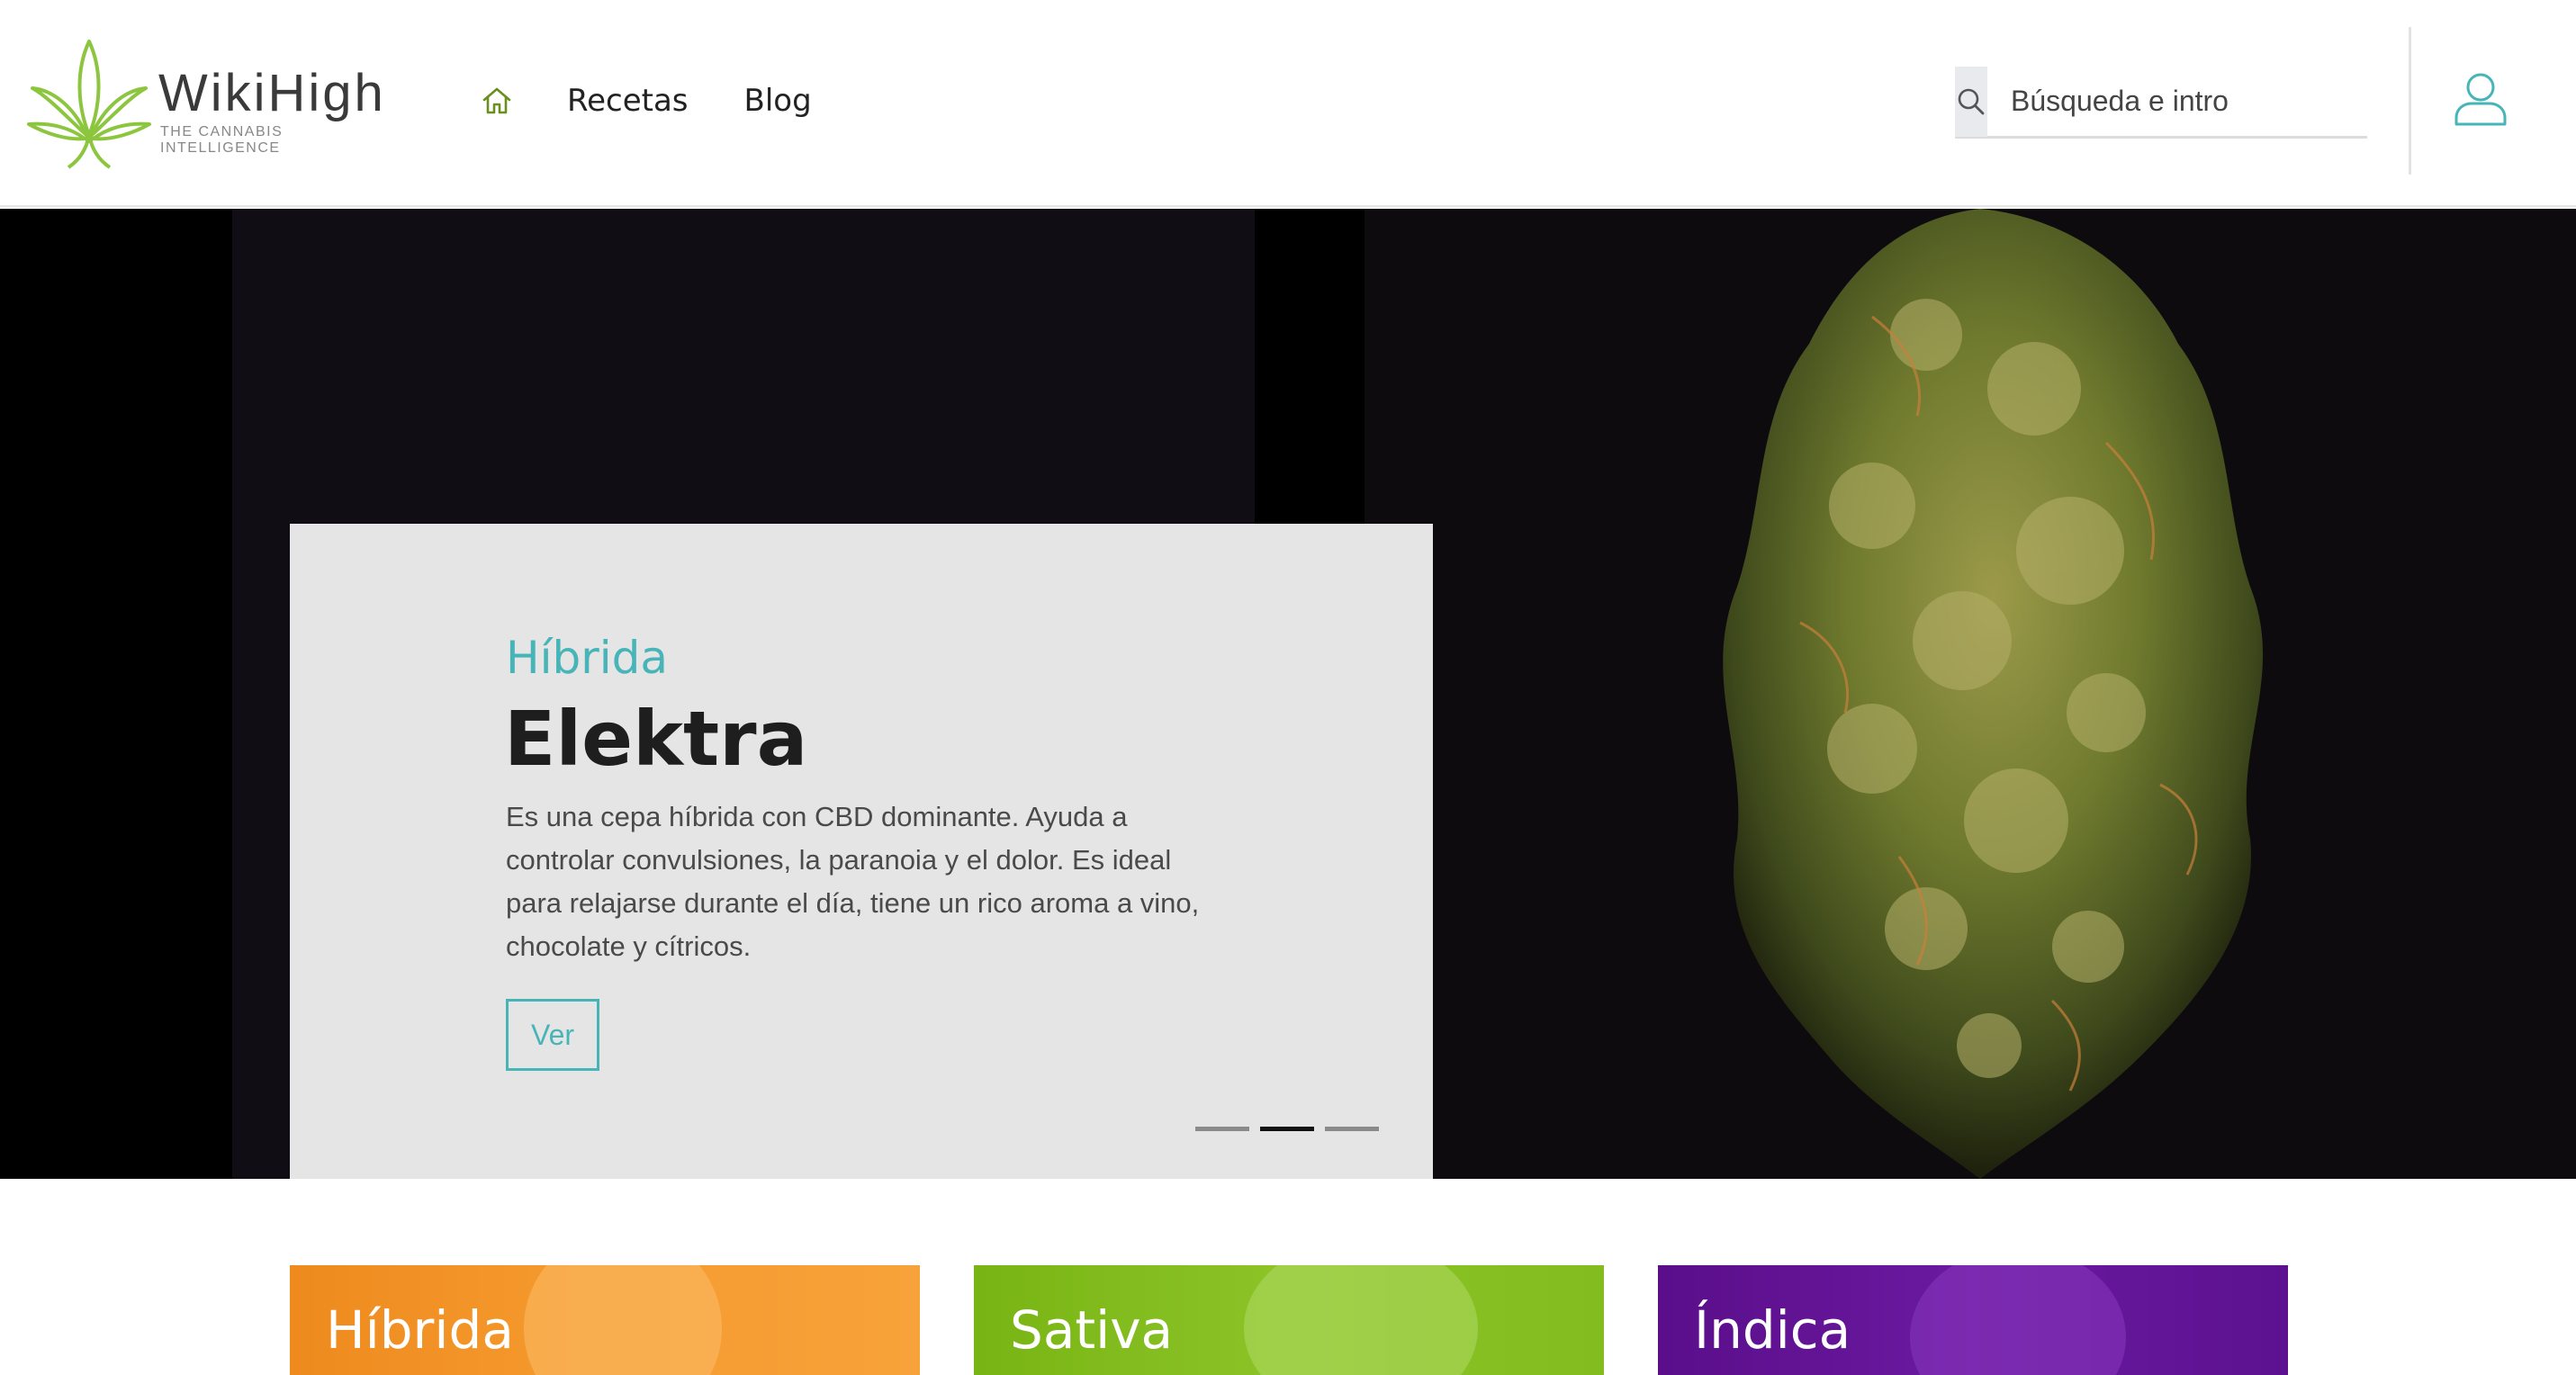 This screenshot has width=2576, height=1375. What do you see at coordinates (2481, 99) in the screenshot?
I see `user-icon` at bounding box center [2481, 99].